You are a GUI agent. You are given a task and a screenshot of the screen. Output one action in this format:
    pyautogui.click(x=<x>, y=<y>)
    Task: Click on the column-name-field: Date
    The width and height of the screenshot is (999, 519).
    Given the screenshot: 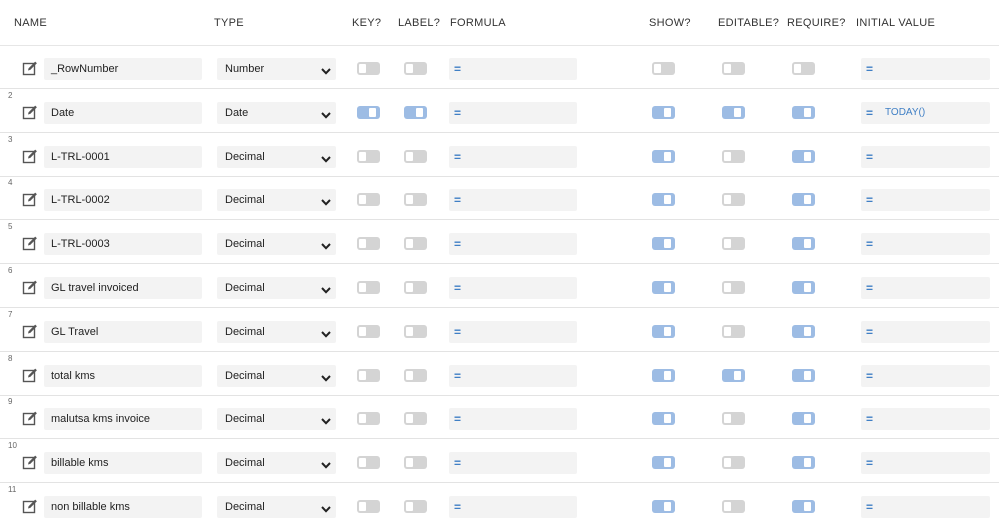 What is the action you would take?
    pyautogui.click(x=123, y=113)
    